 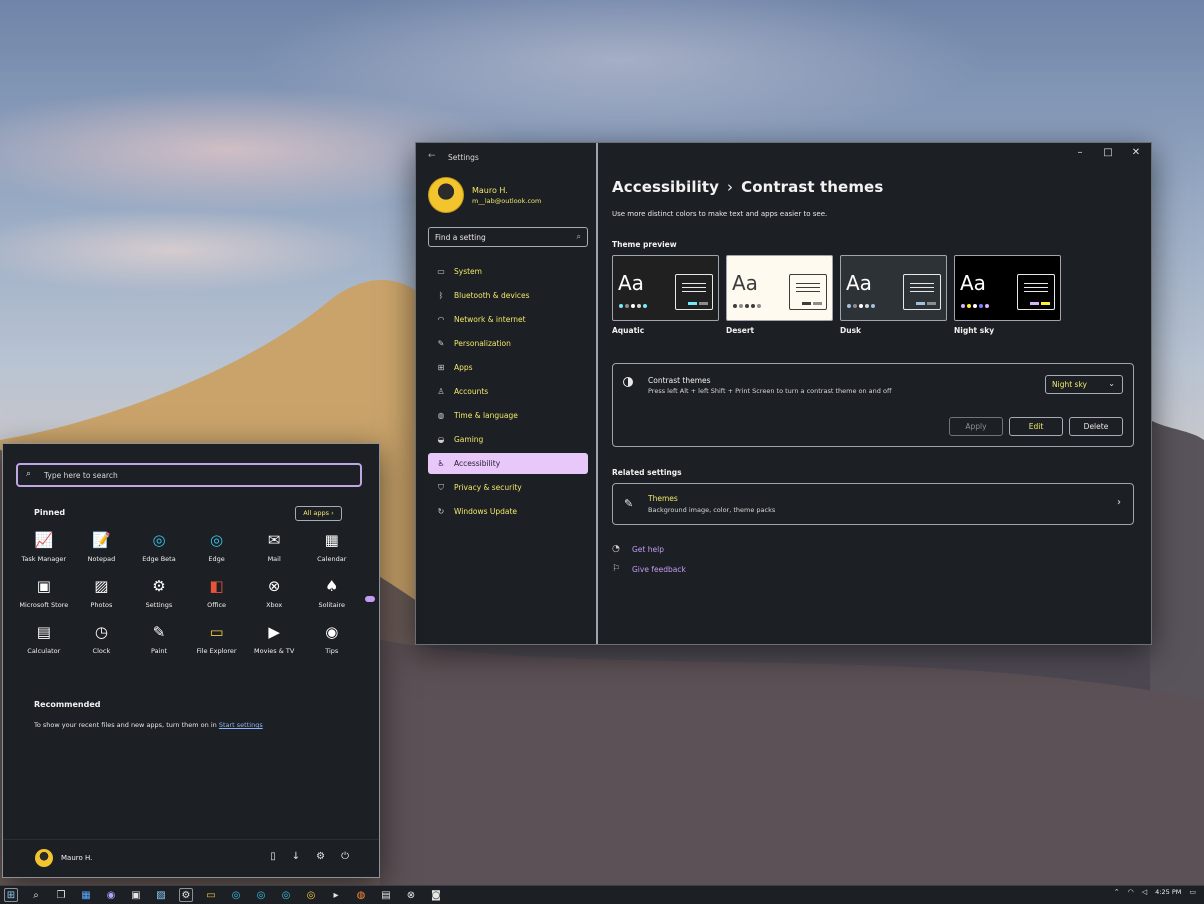 I want to click on start-footer-icons: ▯ ↓ ⚙ ⏻, so click(x=309, y=856).